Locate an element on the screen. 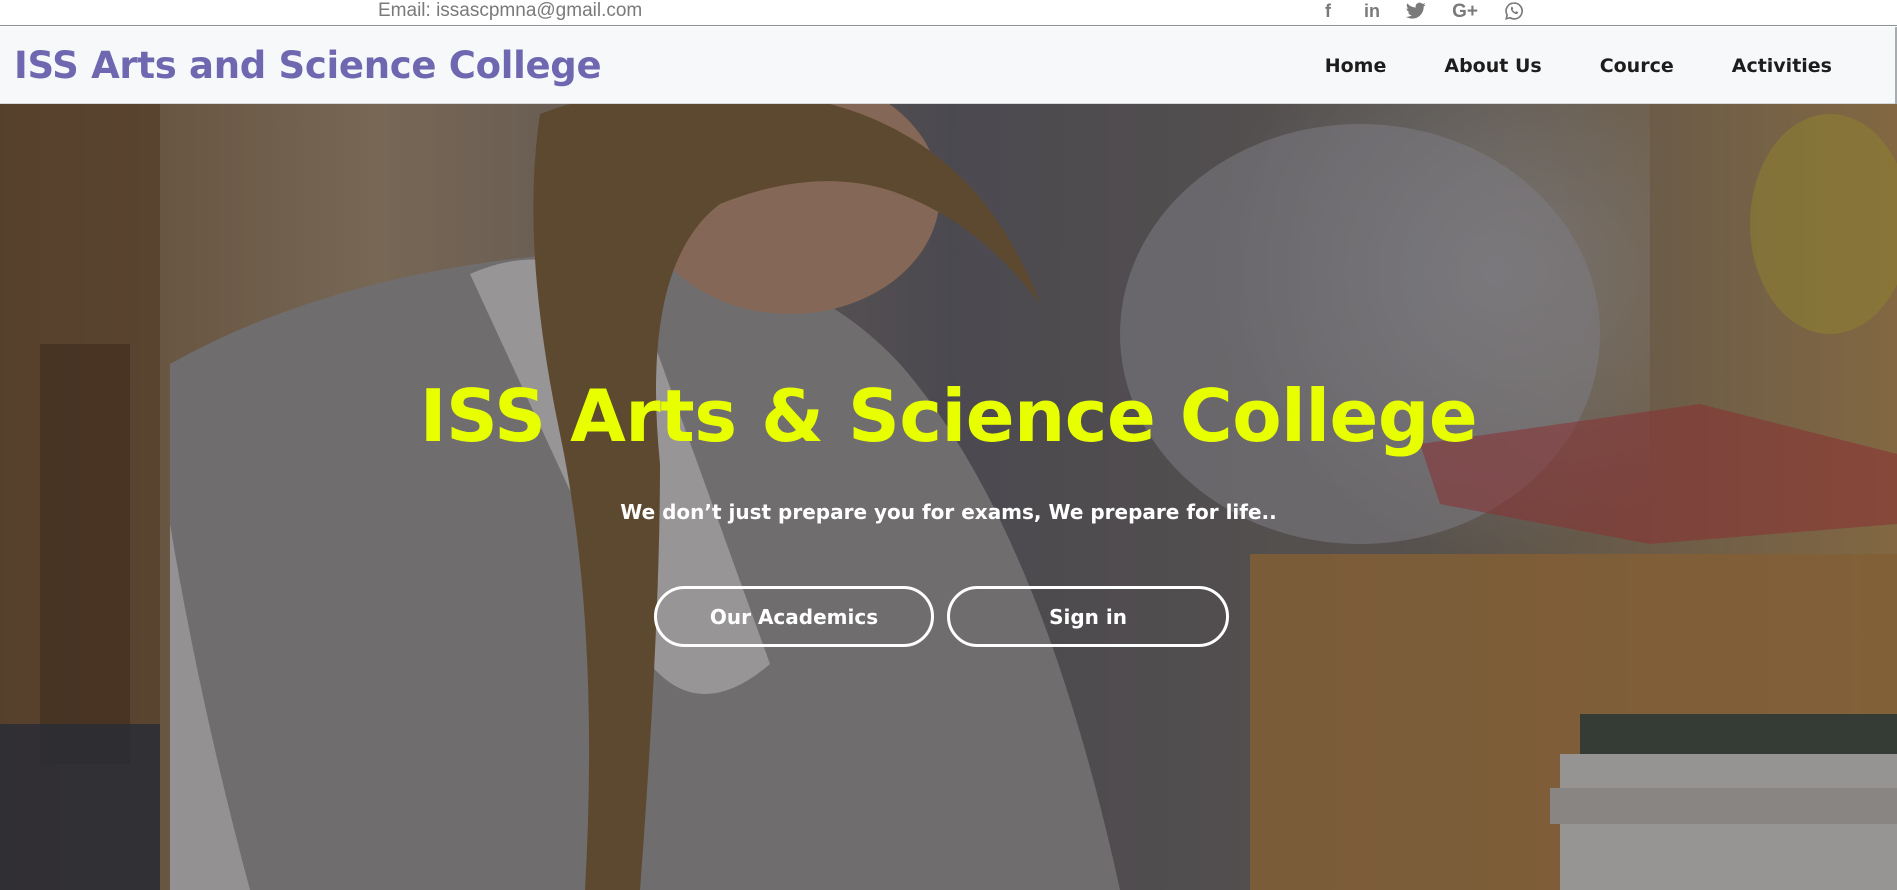 This screenshot has height=890, width=1897. twitter-icon is located at coordinates (1416, 11).